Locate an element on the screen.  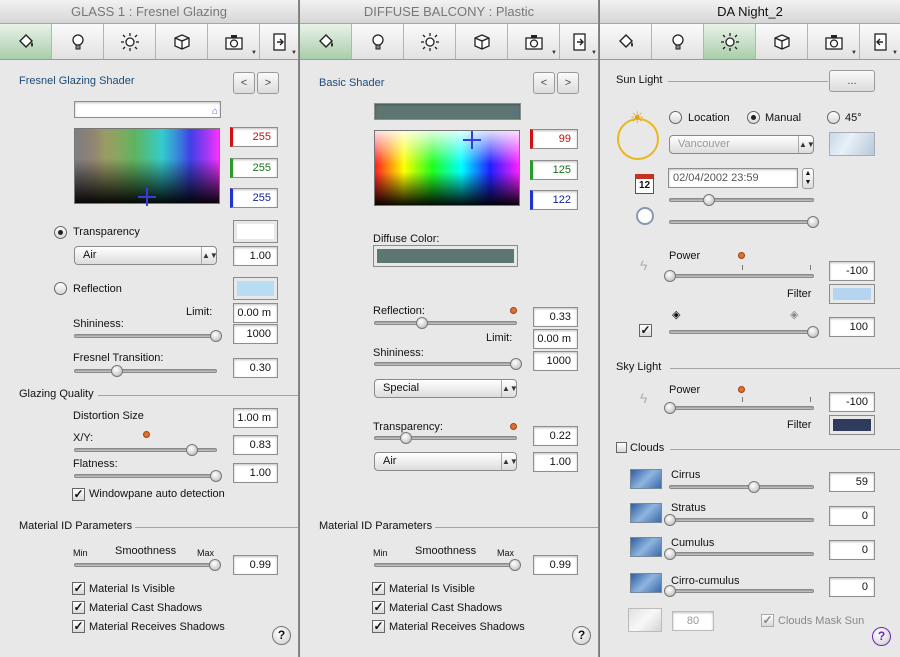
sun-power-field: -100 is located at coordinates (852, 271).